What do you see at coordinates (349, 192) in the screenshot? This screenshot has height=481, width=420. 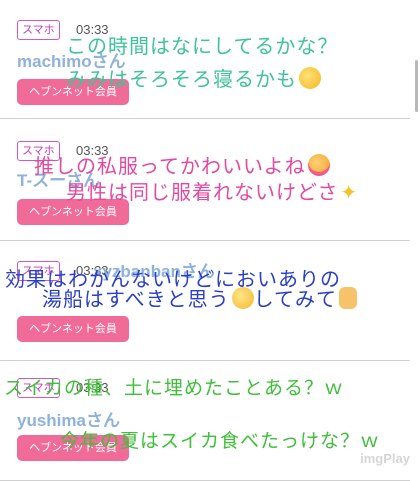 I see `sparkles-icon: ✦` at bounding box center [349, 192].